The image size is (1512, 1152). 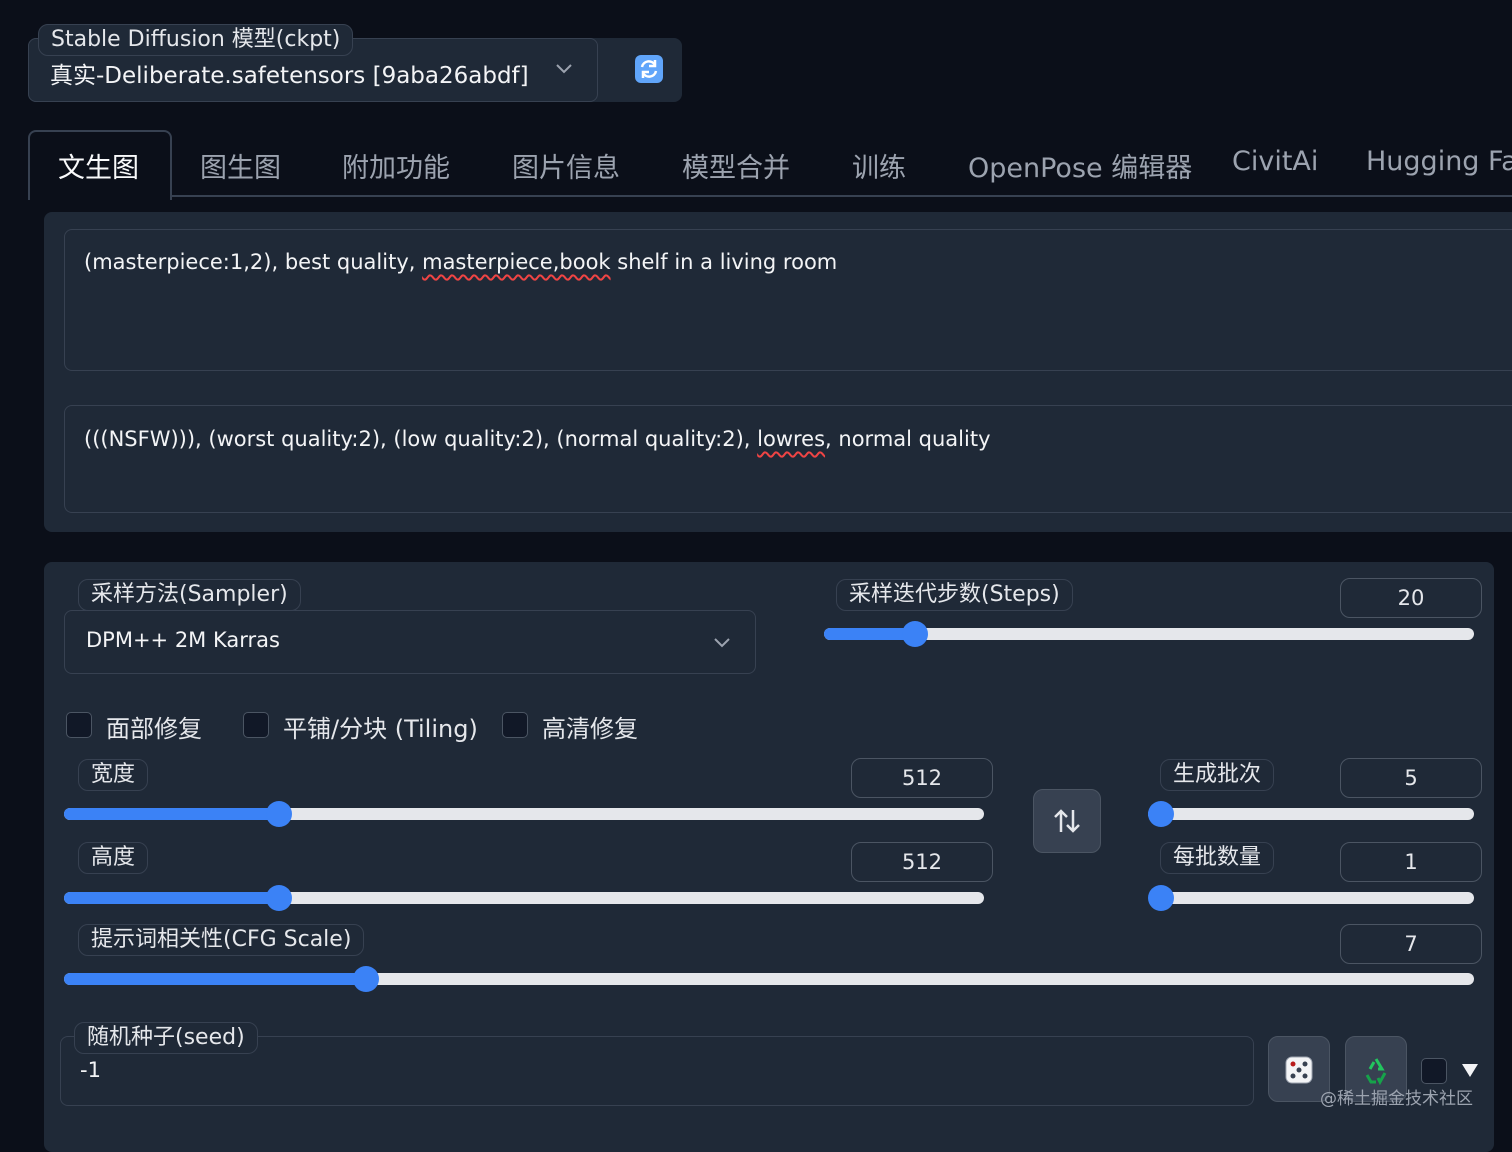 I want to click on batch-size-label: 每批数量, so click(x=1217, y=858).